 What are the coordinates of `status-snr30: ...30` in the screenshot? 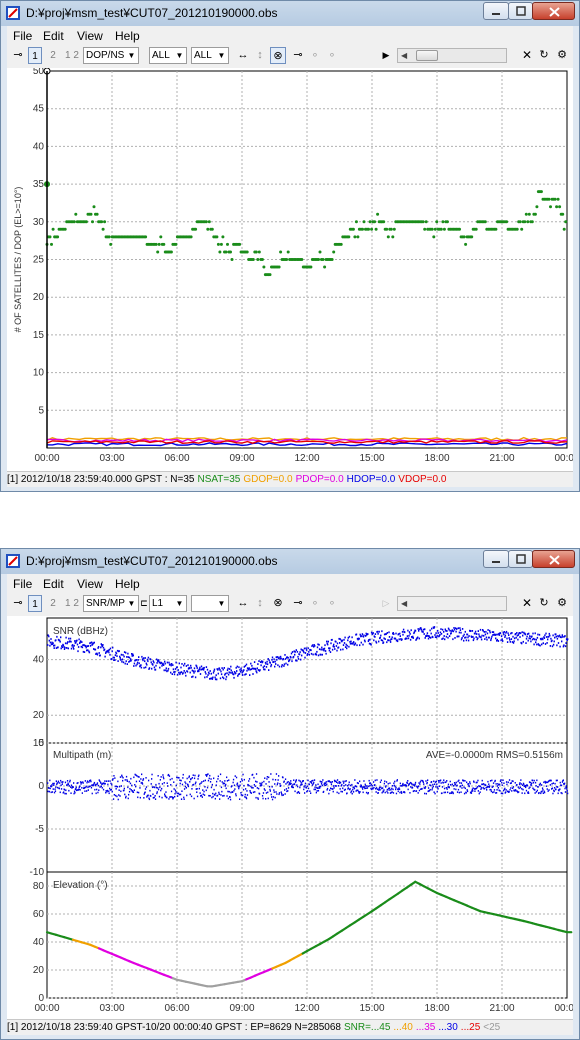 It's located at (448, 1027).